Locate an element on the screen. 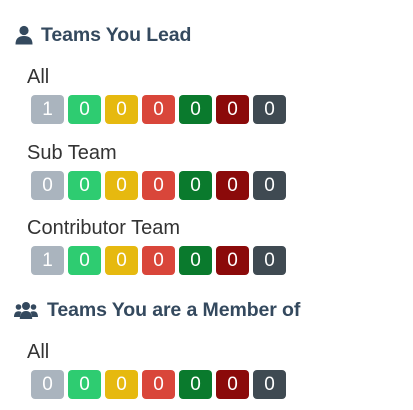  team-row-all-member: All 0 0 0 0 0 0 0 is located at coordinates (156, 370).